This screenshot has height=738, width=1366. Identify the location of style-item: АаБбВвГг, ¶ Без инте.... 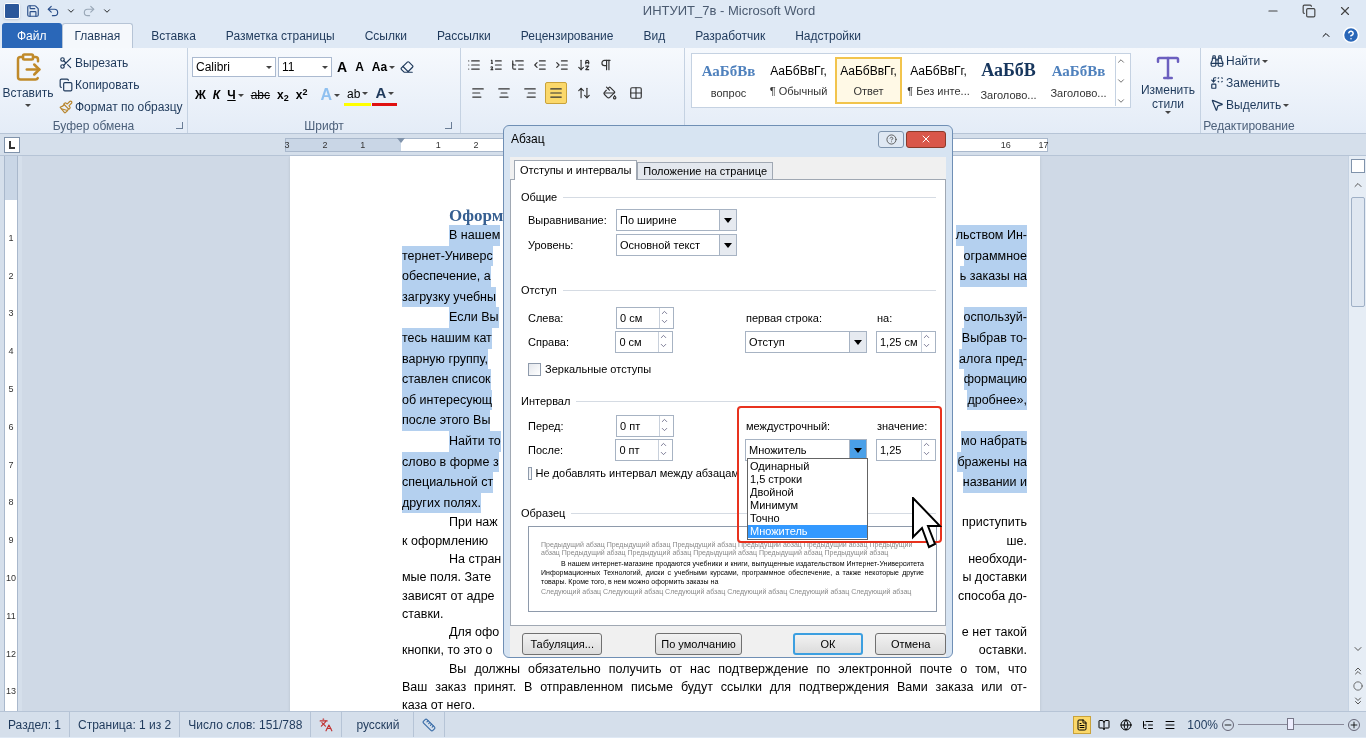
(938, 80).